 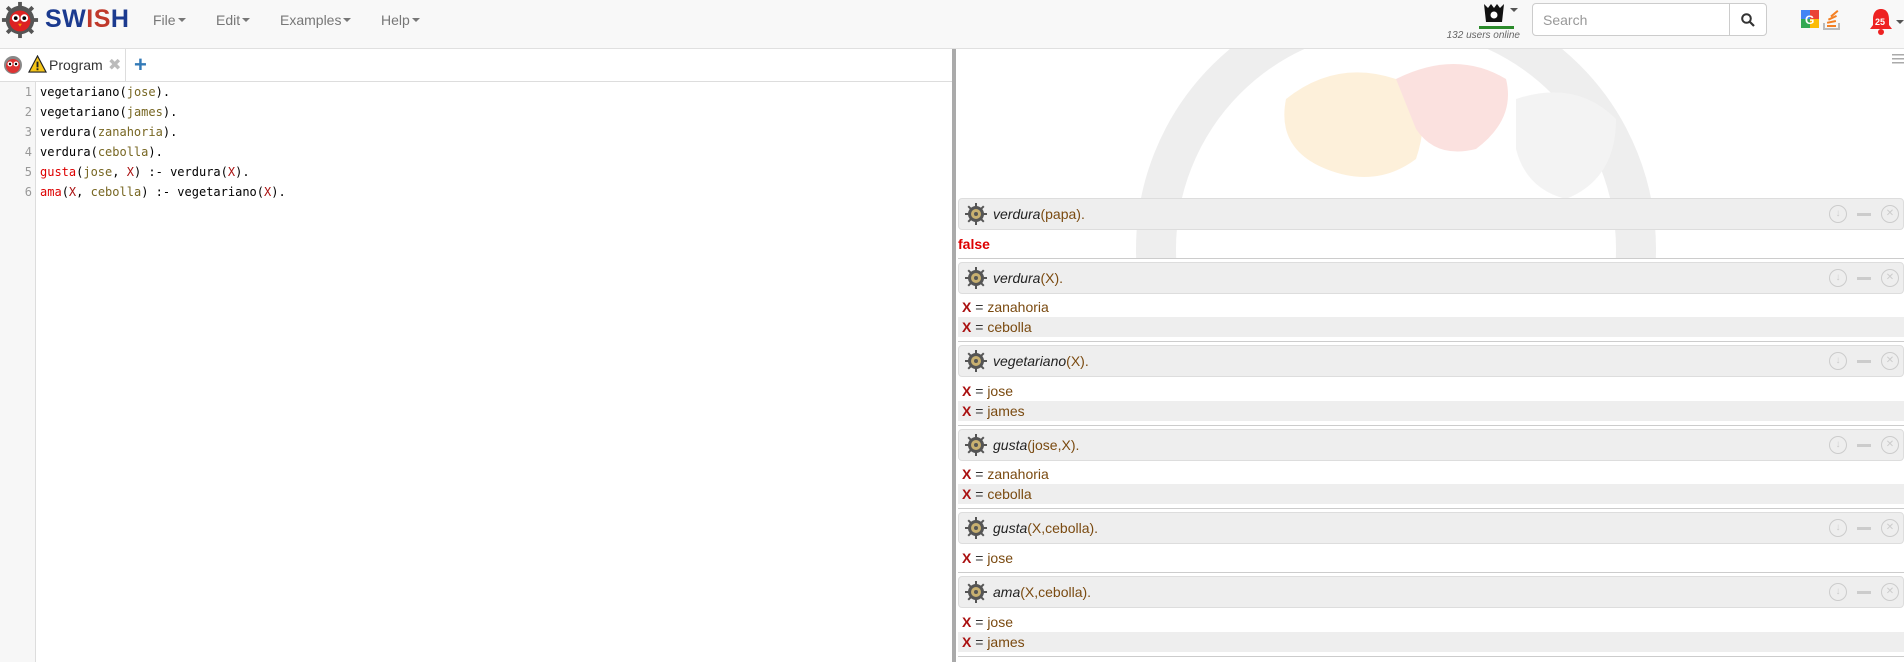 What do you see at coordinates (1832, 20) in the screenshot?
I see `stackoverflow-icon` at bounding box center [1832, 20].